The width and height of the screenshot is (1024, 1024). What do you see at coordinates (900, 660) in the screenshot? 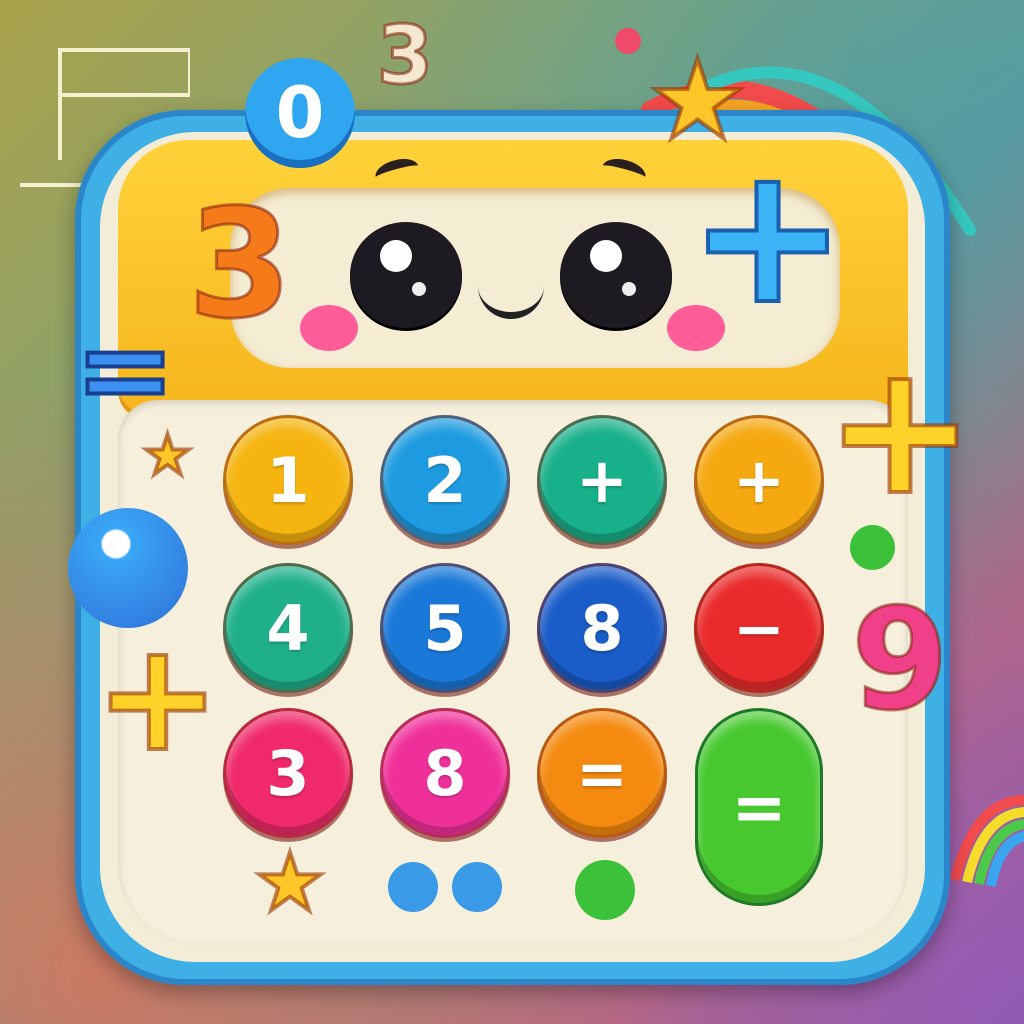
I see `digit-nine: 9` at bounding box center [900, 660].